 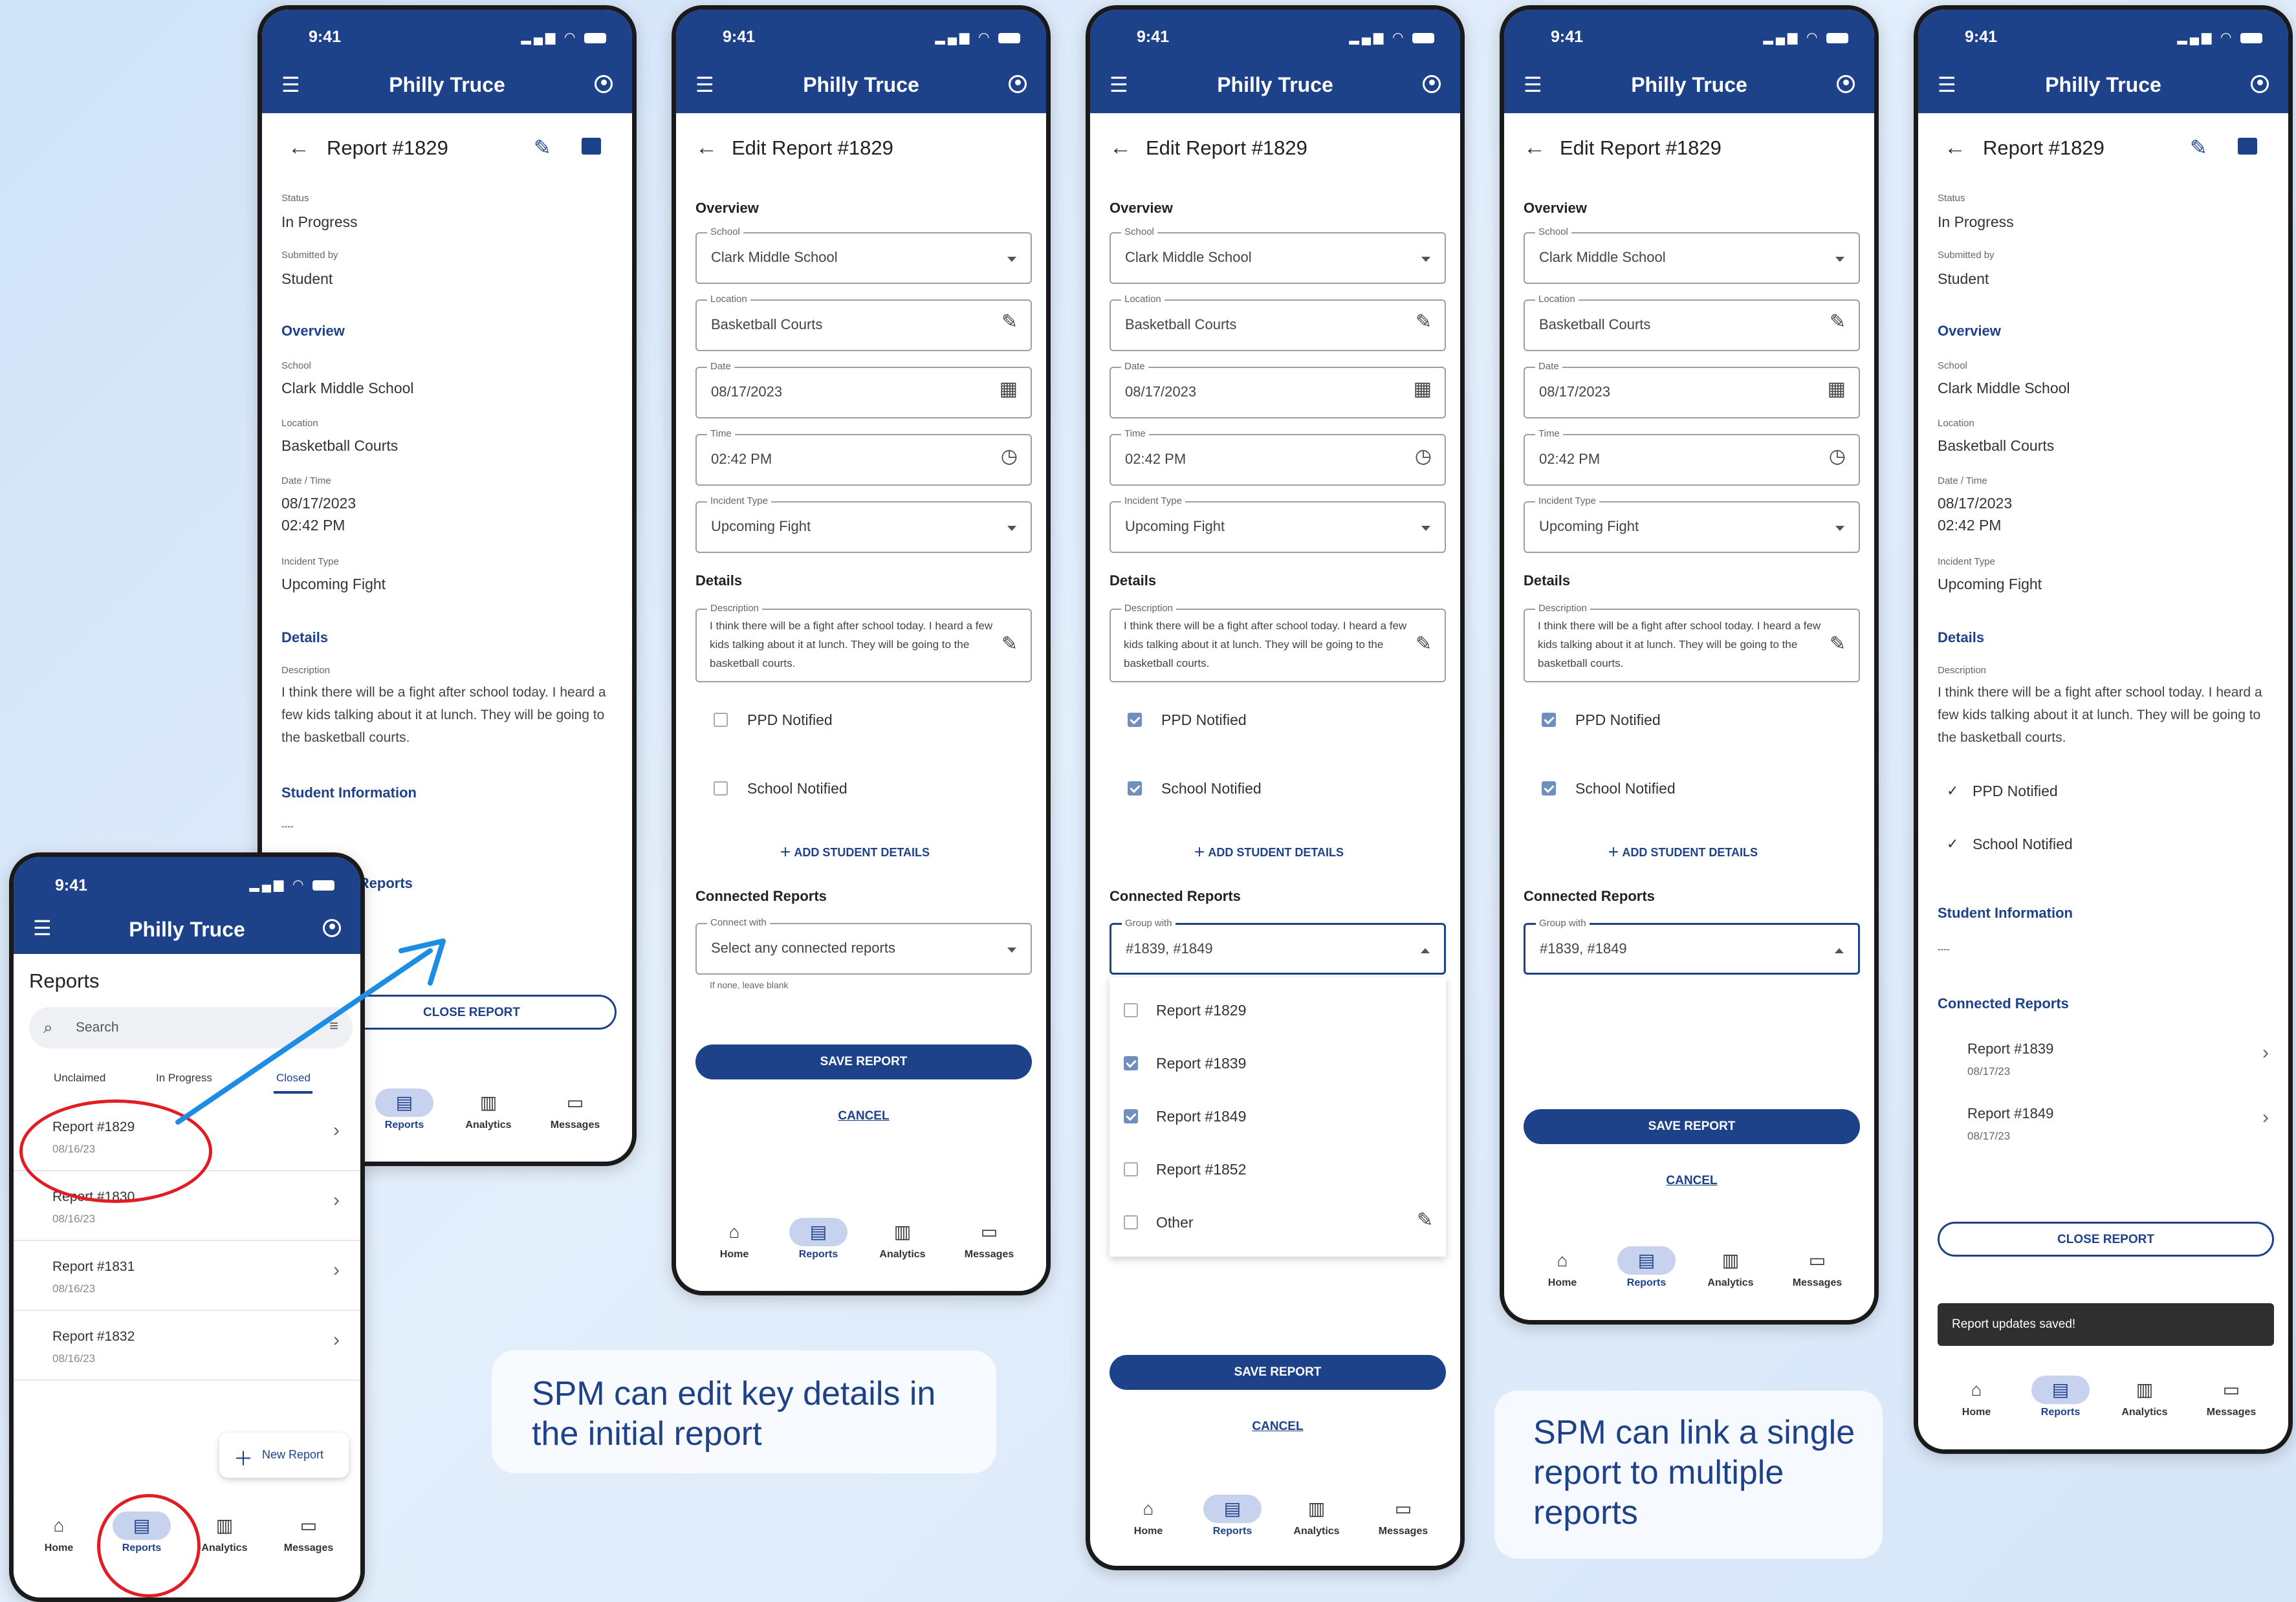 What do you see at coordinates (310, 1031) in the screenshot?
I see `flow-arrow` at bounding box center [310, 1031].